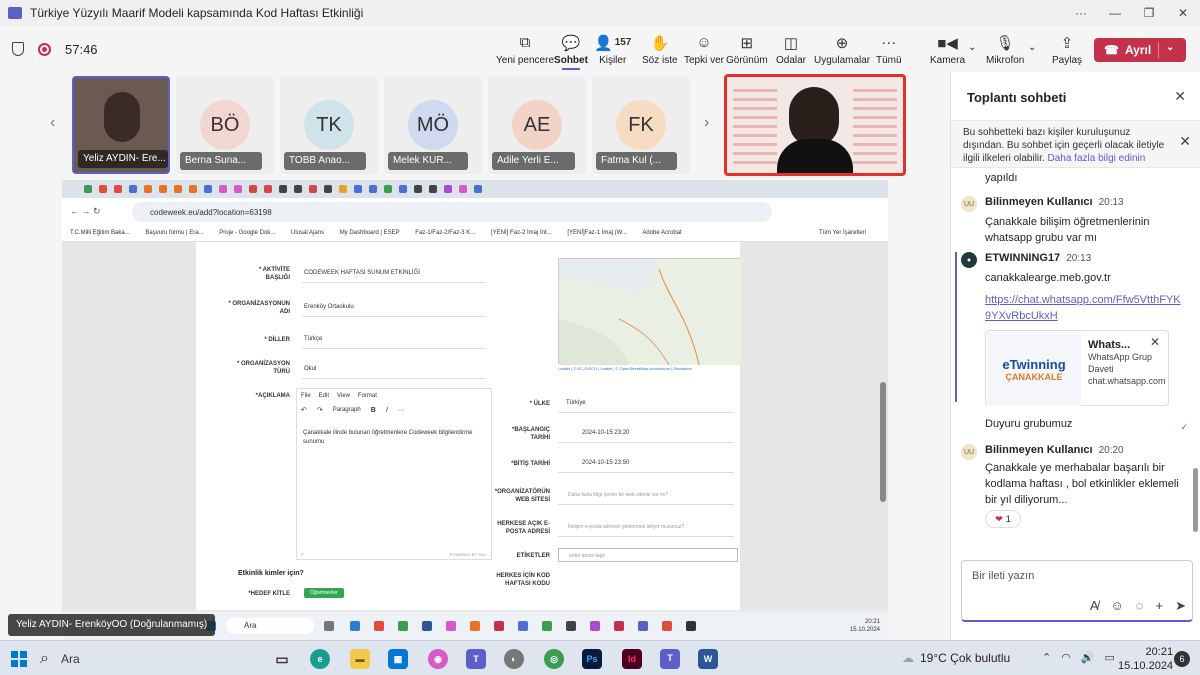  Describe the element at coordinates (1094, 606) in the screenshot. I see `format-icon: A̸` at that location.